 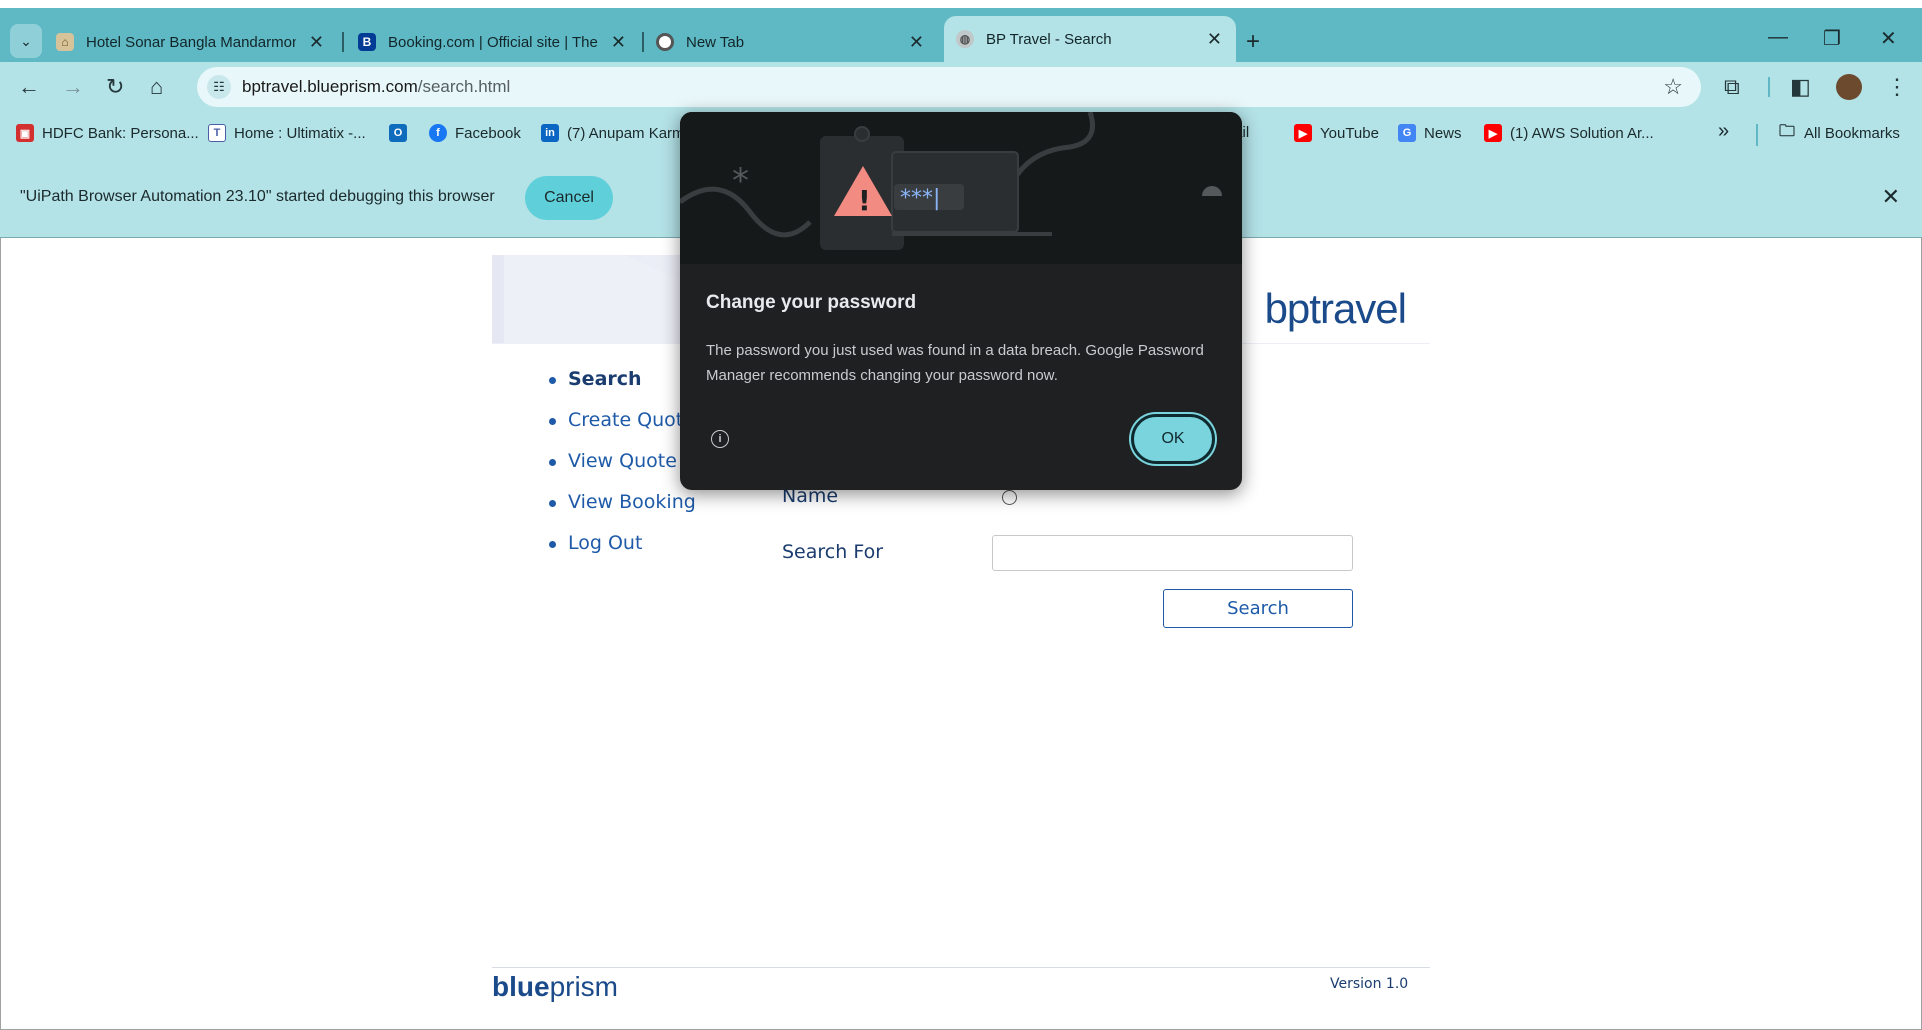 What do you see at coordinates (191, 42) in the screenshot?
I see `tab-title: Hotel Sonar Bangla Mandarmoni` at bounding box center [191, 42].